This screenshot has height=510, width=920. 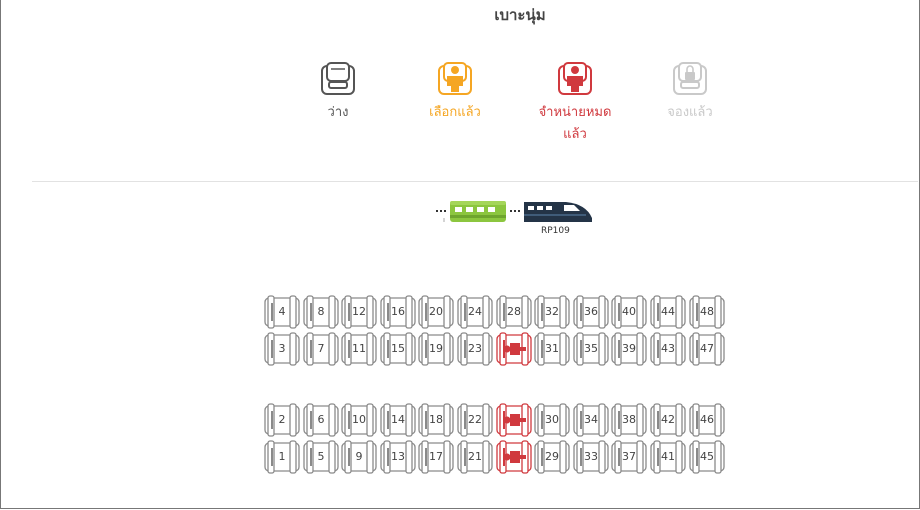 I want to click on seat-number: 10, so click(x=359, y=419).